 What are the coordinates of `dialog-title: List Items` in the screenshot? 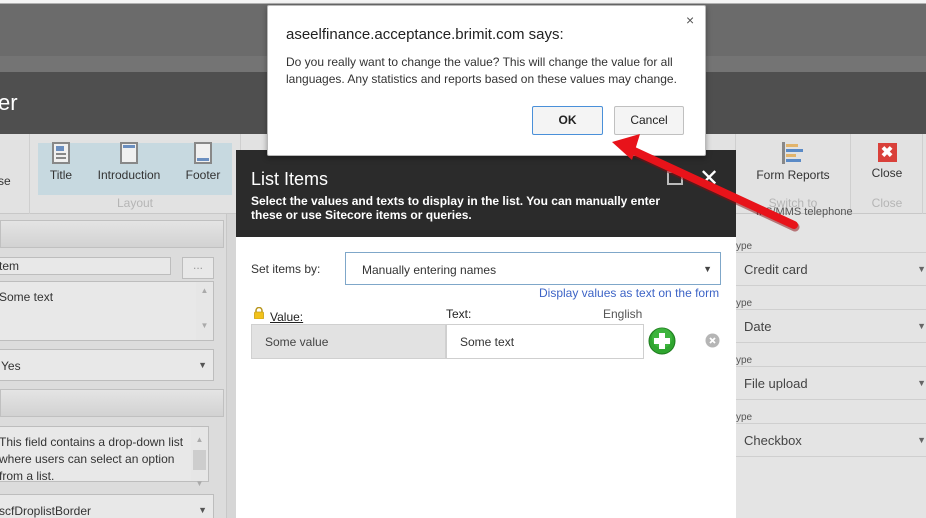 It's located at (290, 179).